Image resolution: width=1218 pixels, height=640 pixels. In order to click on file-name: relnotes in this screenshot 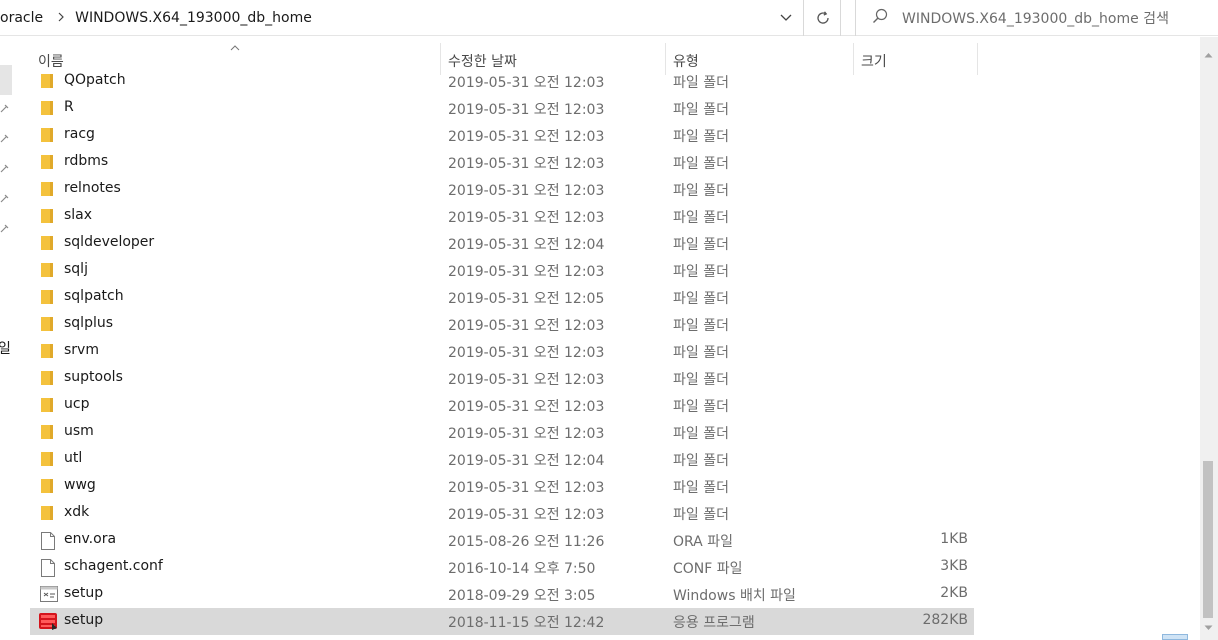, I will do `click(92, 188)`.